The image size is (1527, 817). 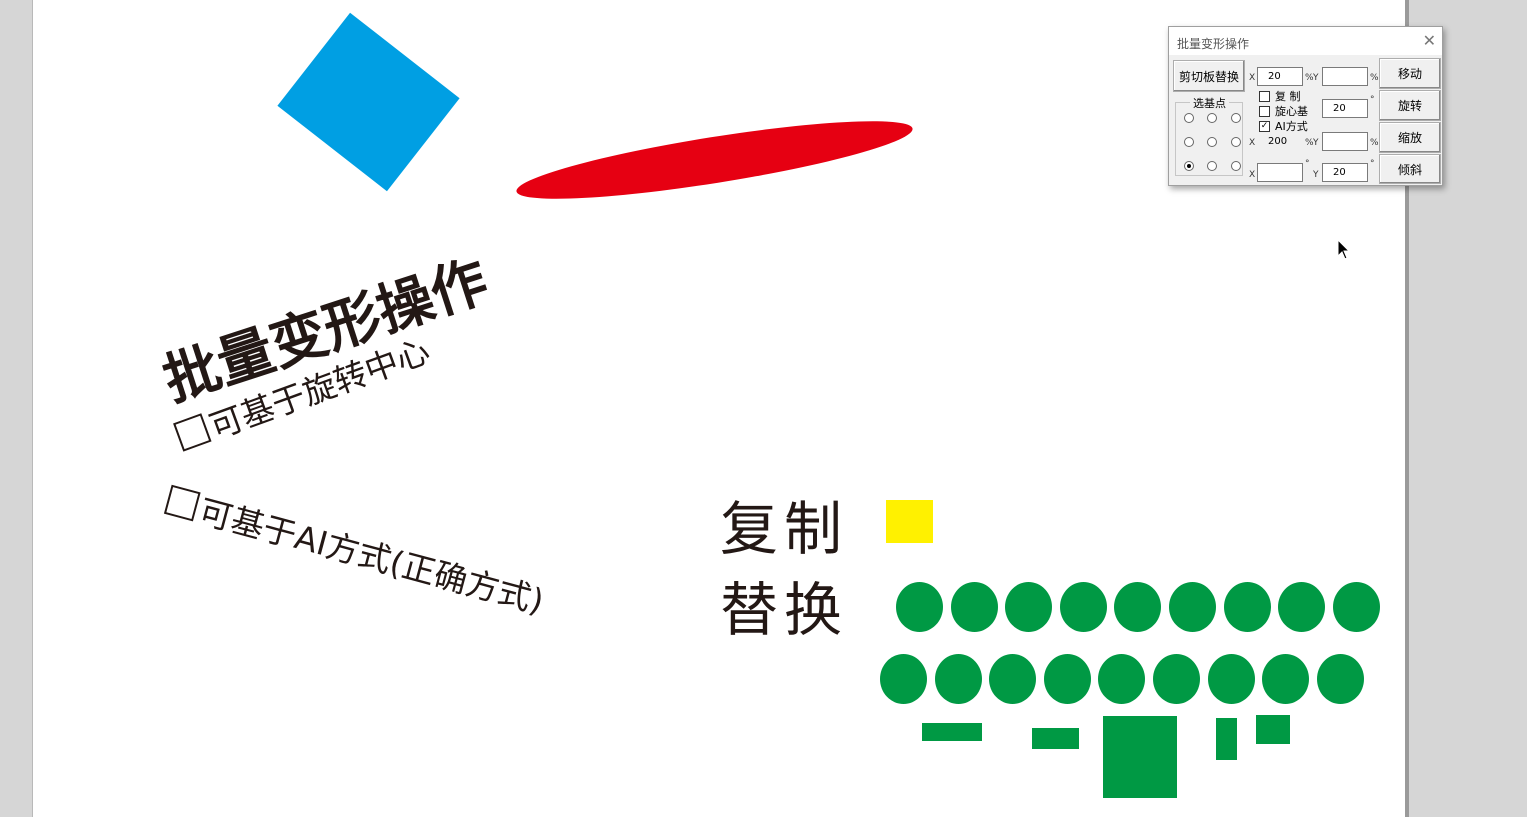 I want to click on base-point-bottom-left-radio, so click(x=1189, y=166).